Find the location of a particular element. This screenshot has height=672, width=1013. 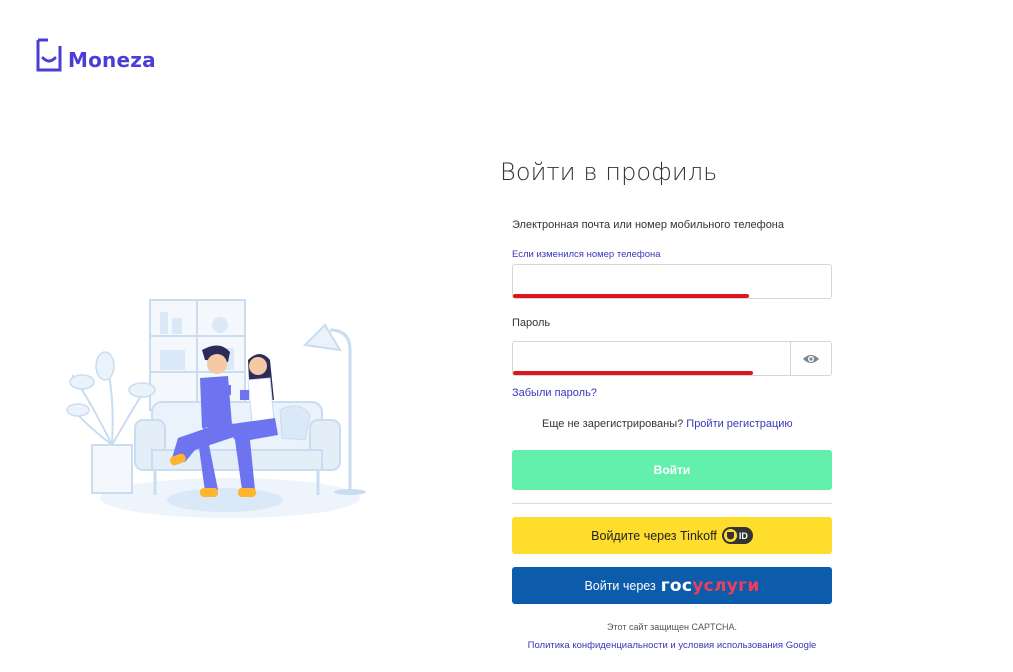

phone-changed-link: Если изменился номер телефона is located at coordinates (586, 254).